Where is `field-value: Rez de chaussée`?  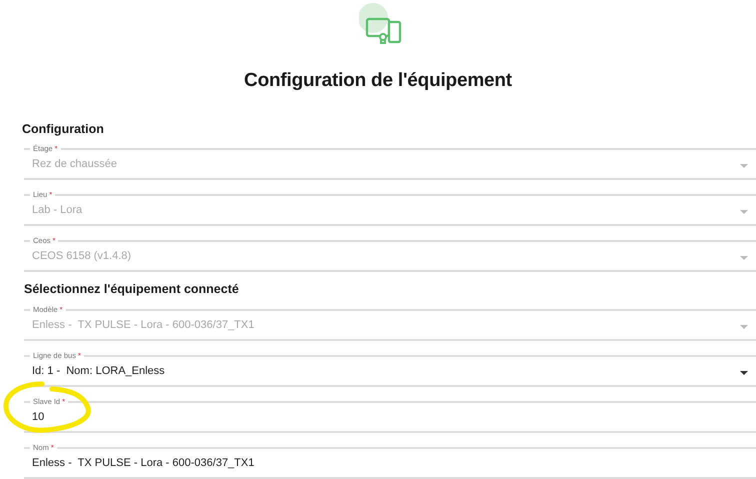
field-value: Rez de chaussée is located at coordinates (74, 164).